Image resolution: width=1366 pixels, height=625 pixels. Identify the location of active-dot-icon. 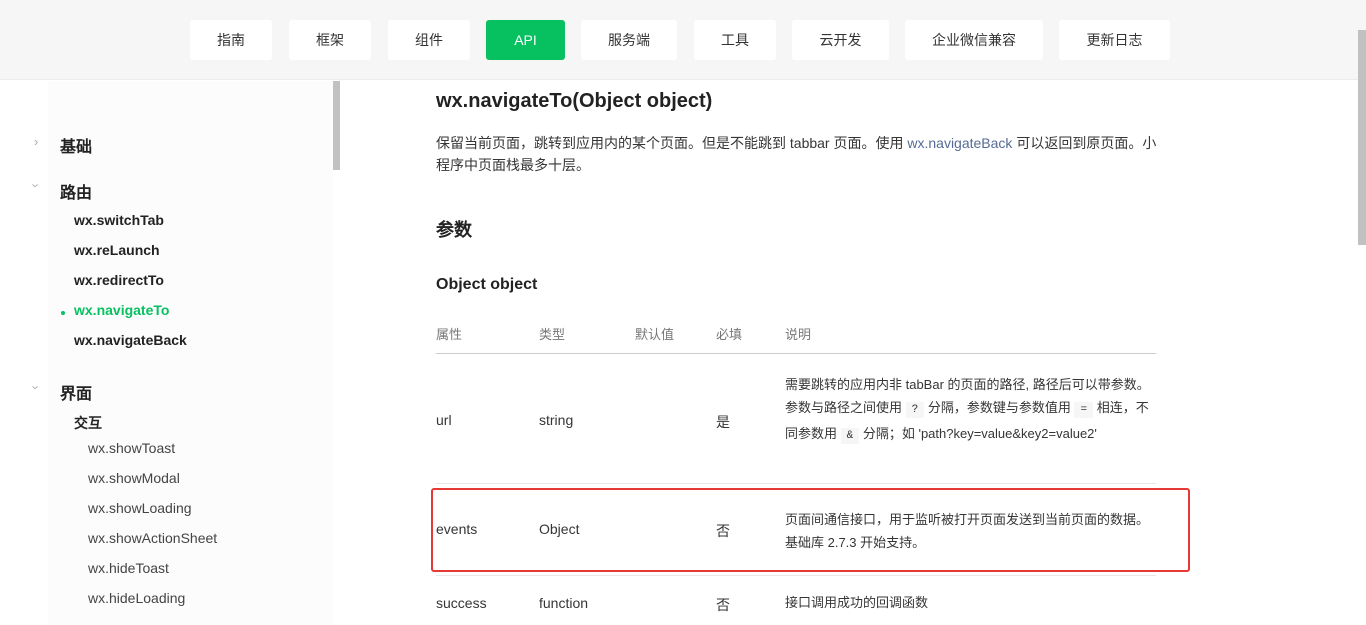
(63, 313).